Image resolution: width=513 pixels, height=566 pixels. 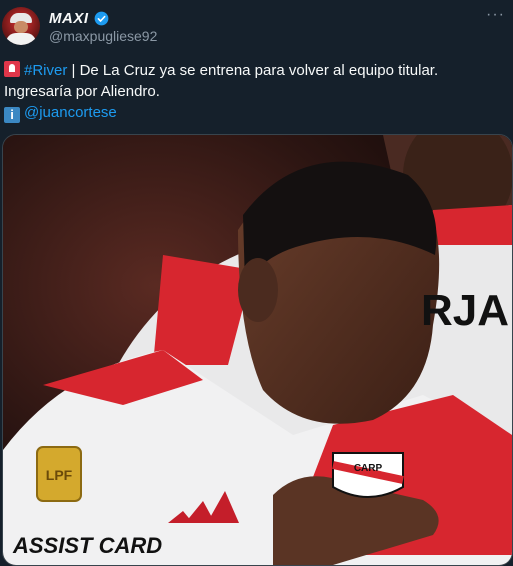 What do you see at coordinates (45, 70) in the screenshot?
I see `hashtag-link: #River` at bounding box center [45, 70].